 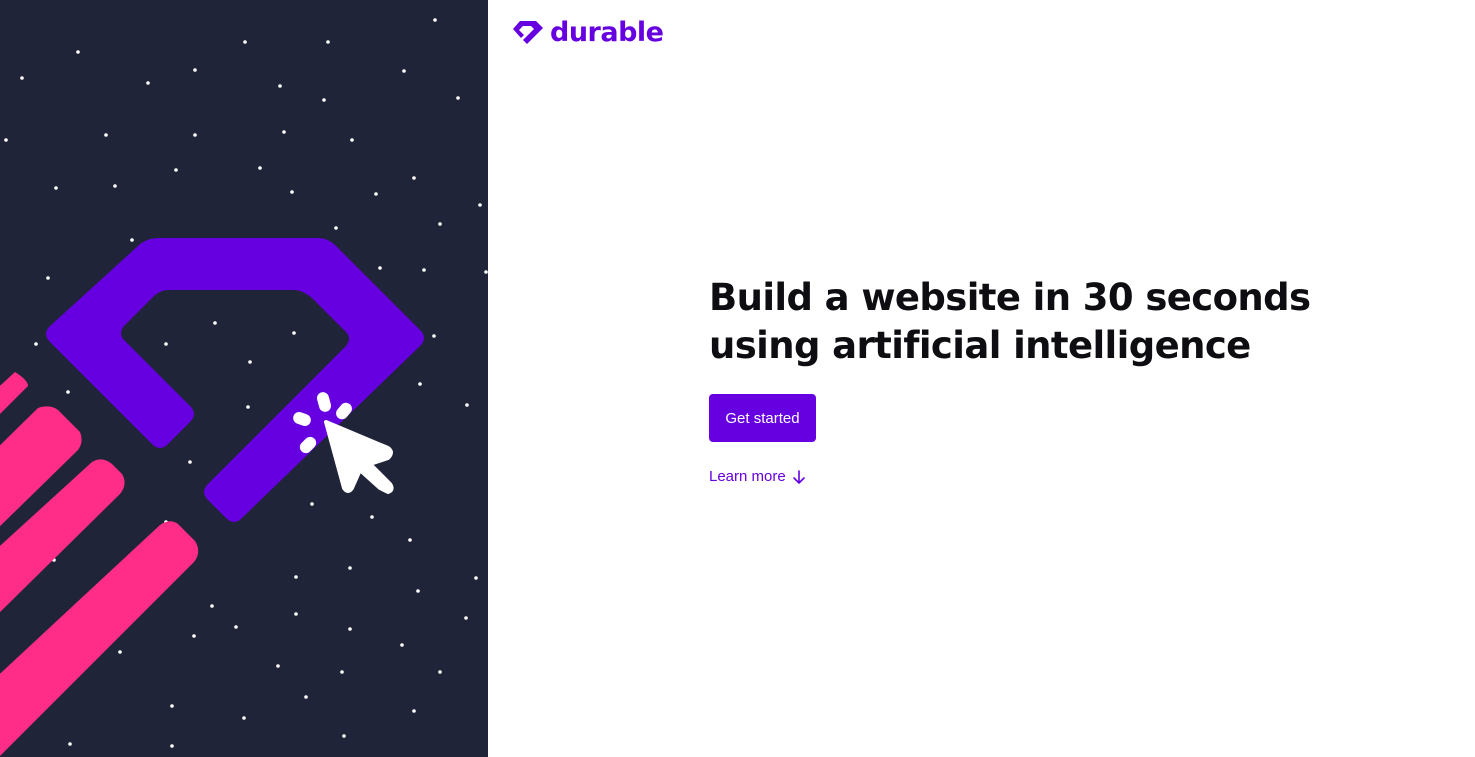 I want to click on learn-more-label: Learn more, so click(x=747, y=476).